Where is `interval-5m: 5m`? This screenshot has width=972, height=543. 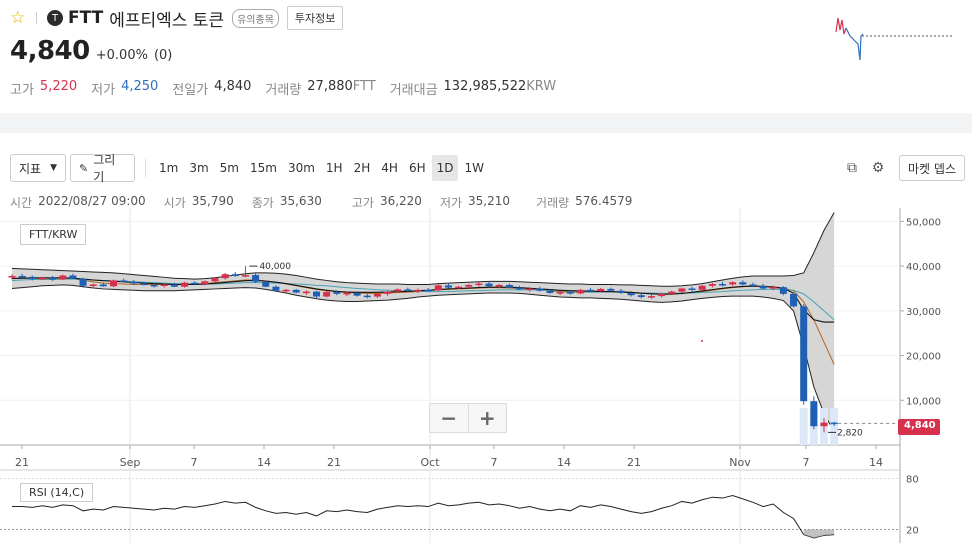 interval-5m: 5m is located at coordinates (229, 168).